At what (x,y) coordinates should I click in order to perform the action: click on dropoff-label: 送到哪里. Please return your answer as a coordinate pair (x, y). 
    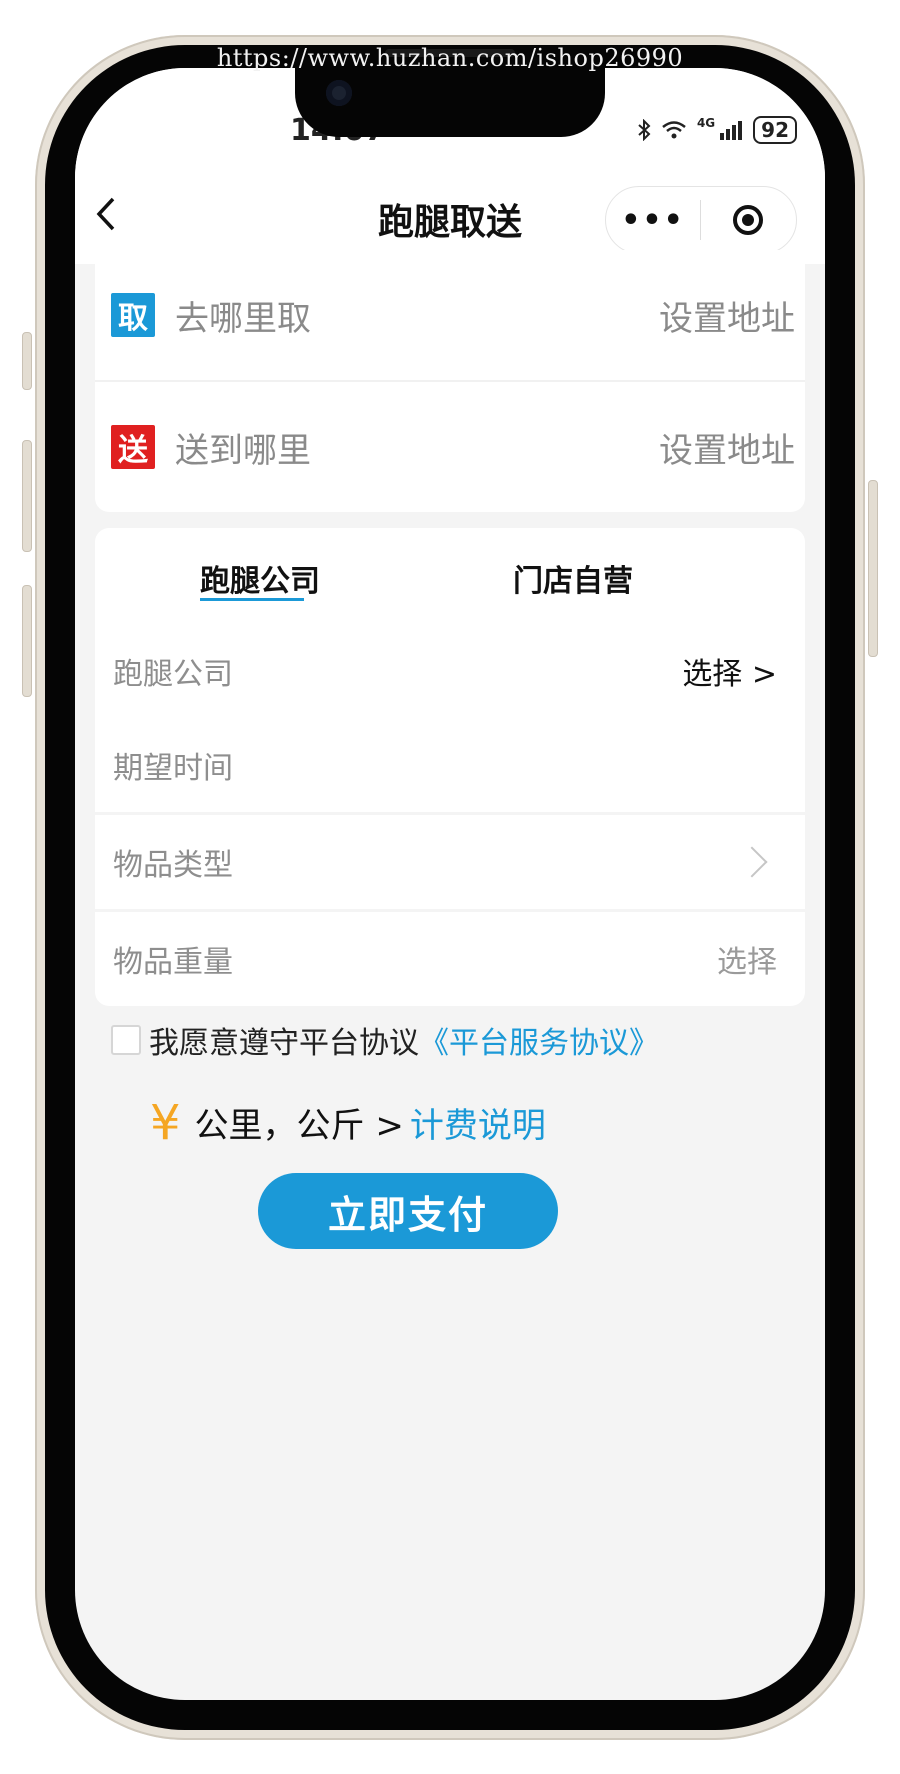
    Looking at the image, I should click on (243, 450).